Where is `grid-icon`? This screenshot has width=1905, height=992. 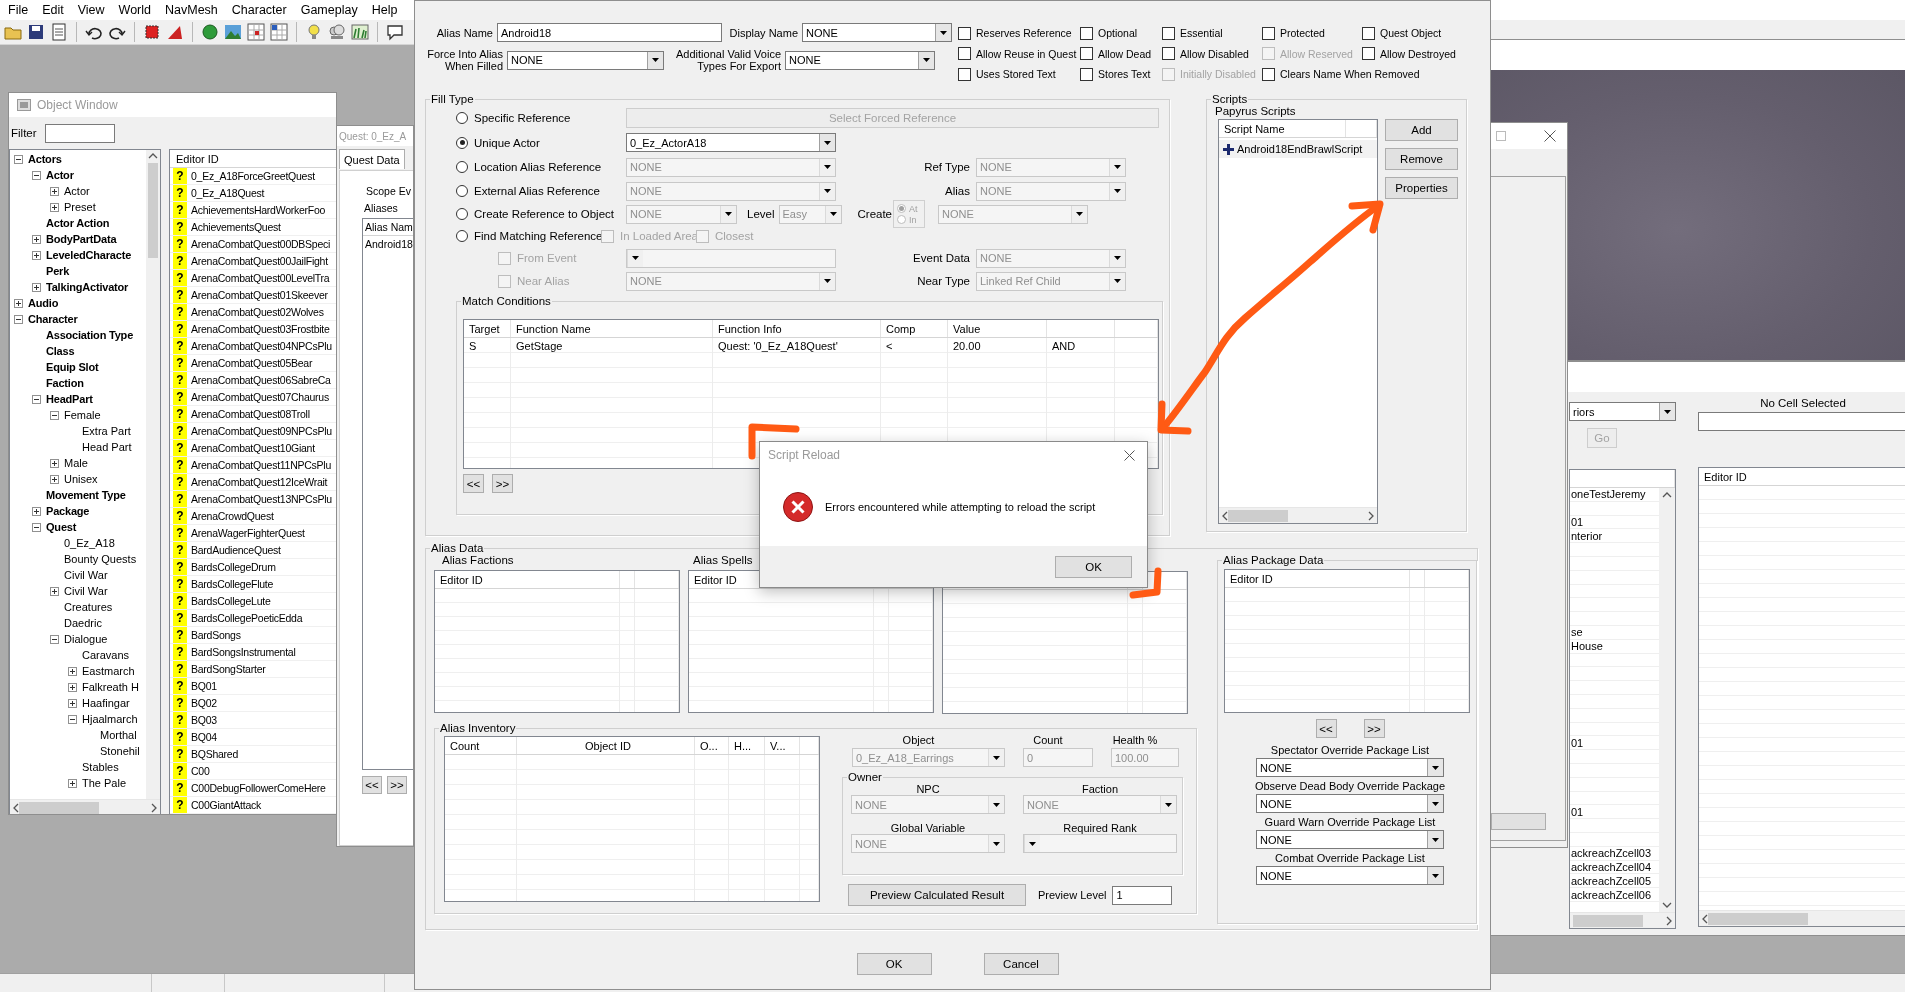
grid-icon is located at coordinates (279, 32).